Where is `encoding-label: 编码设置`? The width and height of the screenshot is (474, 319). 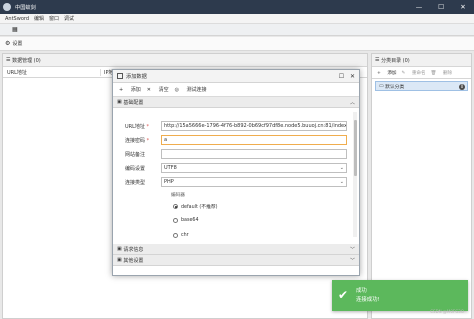 encoding-label: 编码设置 is located at coordinates (135, 169).